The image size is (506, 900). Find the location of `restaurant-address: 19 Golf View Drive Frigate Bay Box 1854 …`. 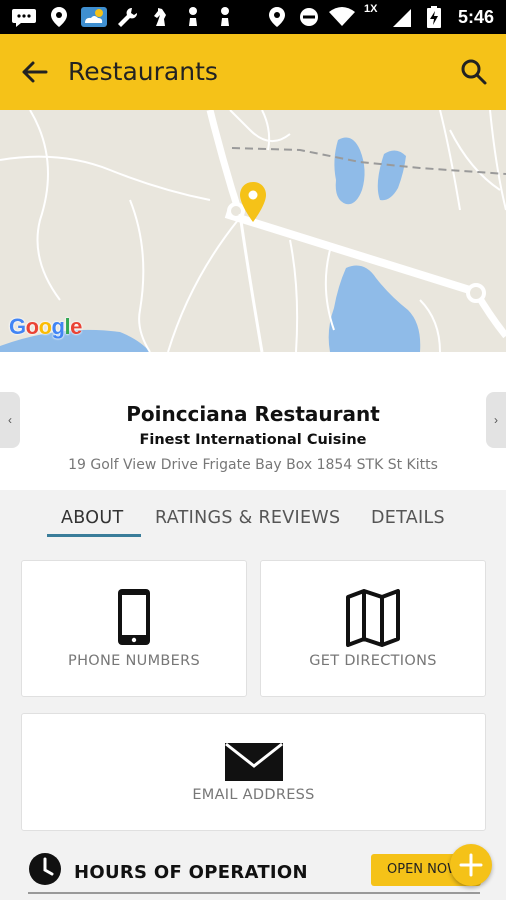

restaurant-address: 19 Golf View Drive Frigate Bay Box 1854 … is located at coordinates (253, 465).